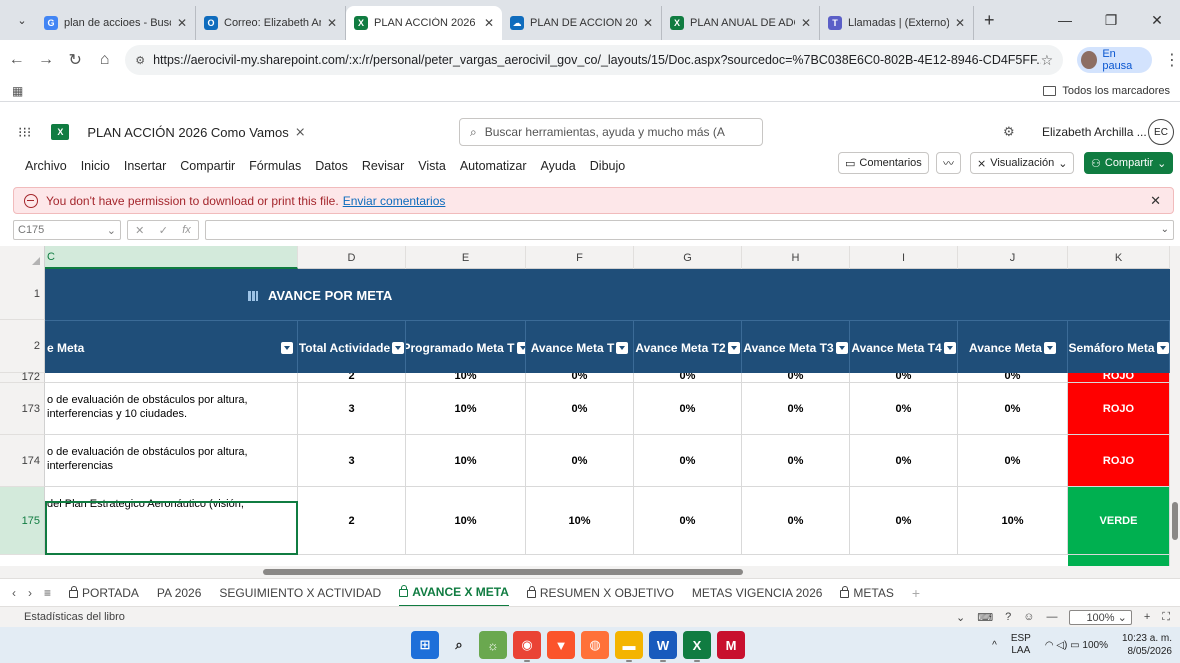  What do you see at coordinates (466, 257) in the screenshot?
I see `column-header-e: E` at bounding box center [466, 257].